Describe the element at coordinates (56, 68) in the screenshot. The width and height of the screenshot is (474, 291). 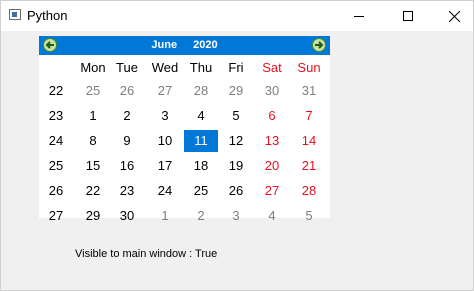
I see `week-number-header` at that location.